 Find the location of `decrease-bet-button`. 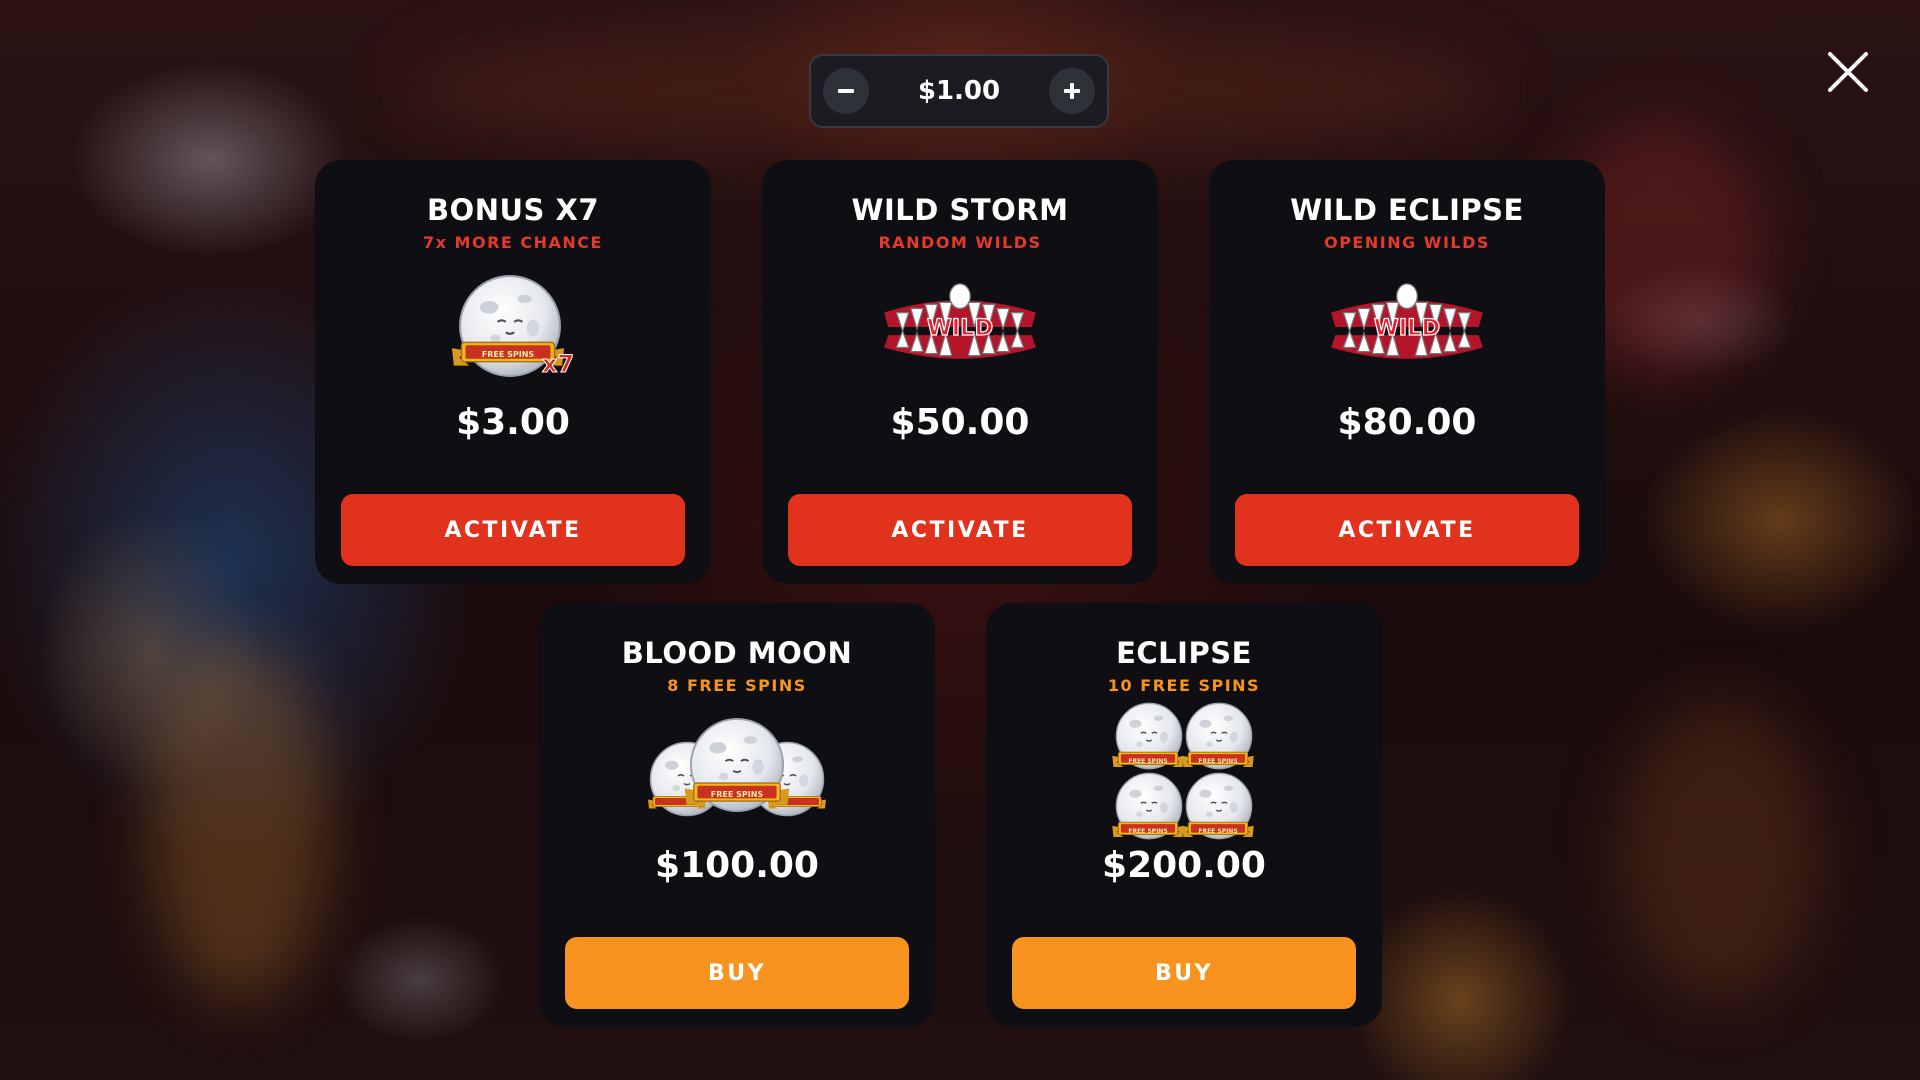

decrease-bet-button is located at coordinates (846, 91).